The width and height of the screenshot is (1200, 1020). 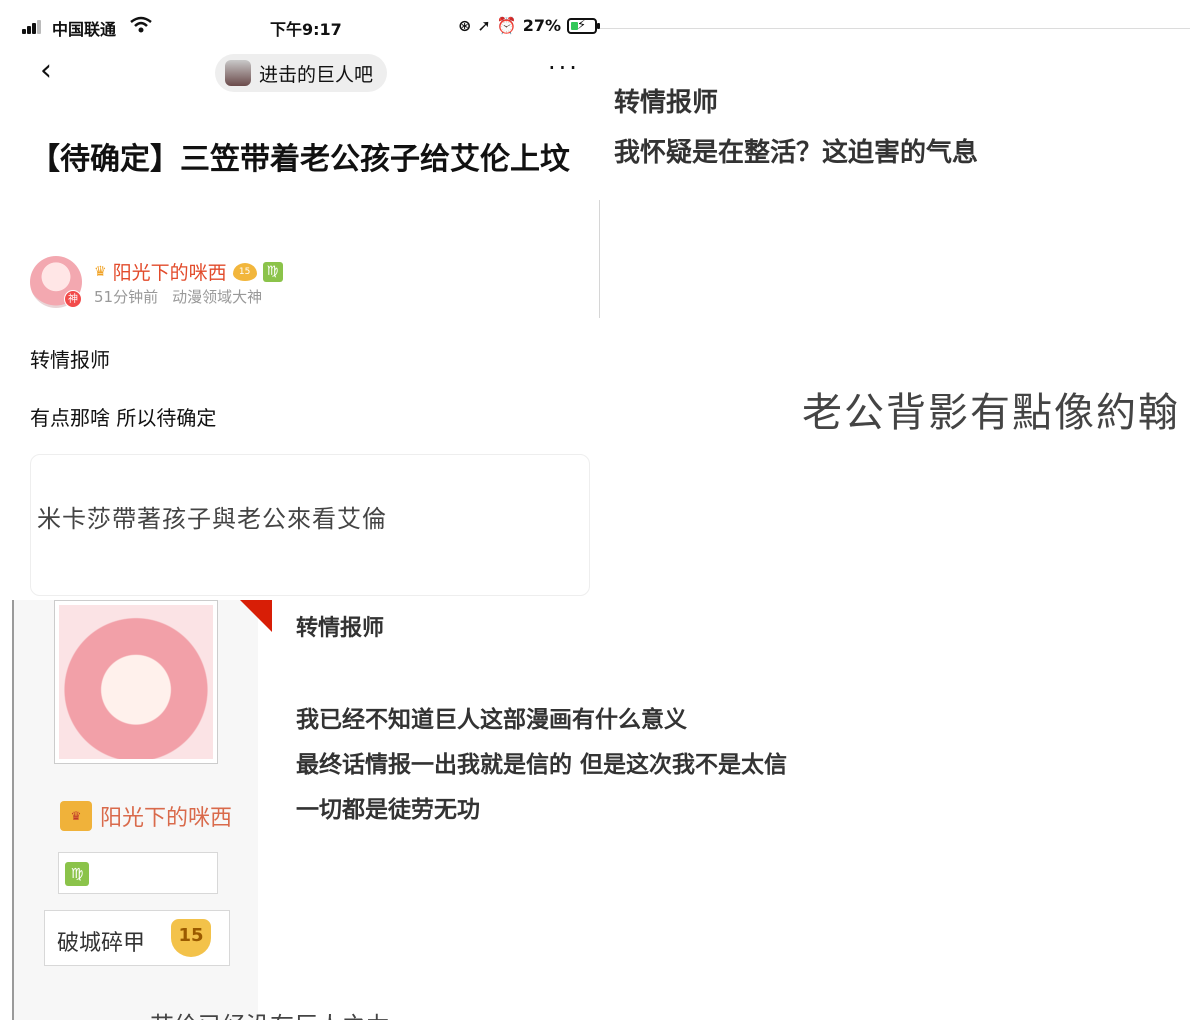 What do you see at coordinates (300, 159) in the screenshot?
I see `post-title: 【待确定】三笠带着老公孩子给艾伦上坟` at bounding box center [300, 159].